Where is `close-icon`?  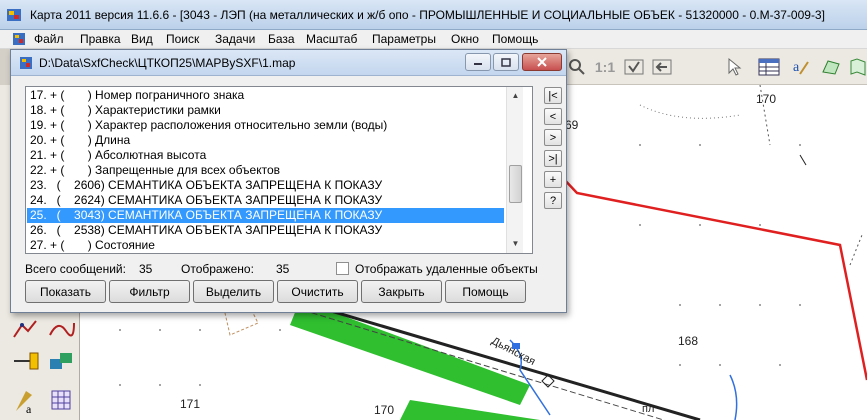
close-icon is located at coordinates (542, 62).